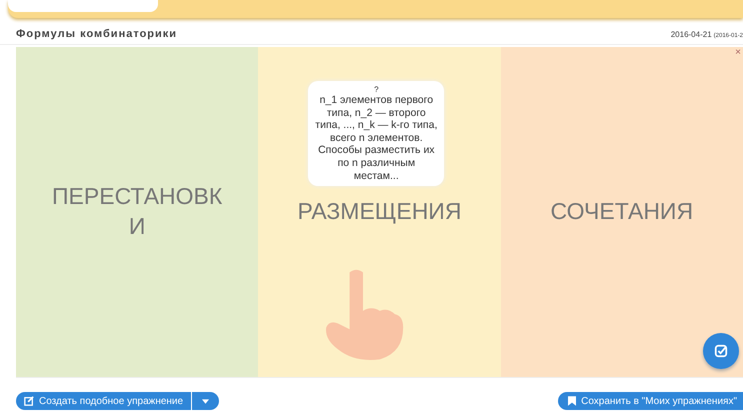 The height and width of the screenshot is (415, 743). I want to click on category-label: ПЕРЕСТАНОВКИ, so click(137, 211).